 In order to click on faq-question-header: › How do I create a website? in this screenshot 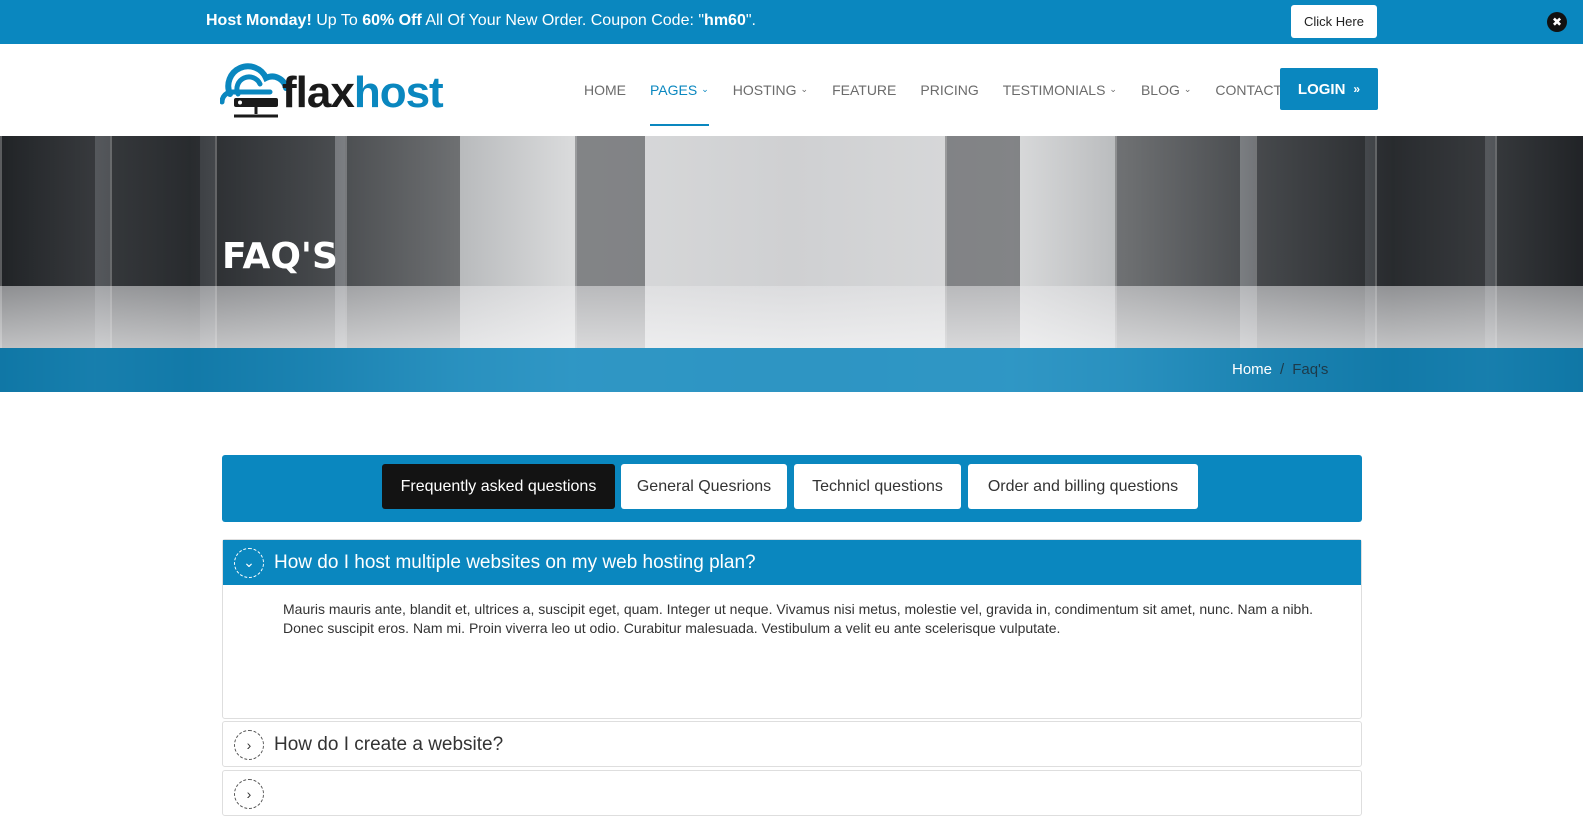, I will do `click(792, 744)`.